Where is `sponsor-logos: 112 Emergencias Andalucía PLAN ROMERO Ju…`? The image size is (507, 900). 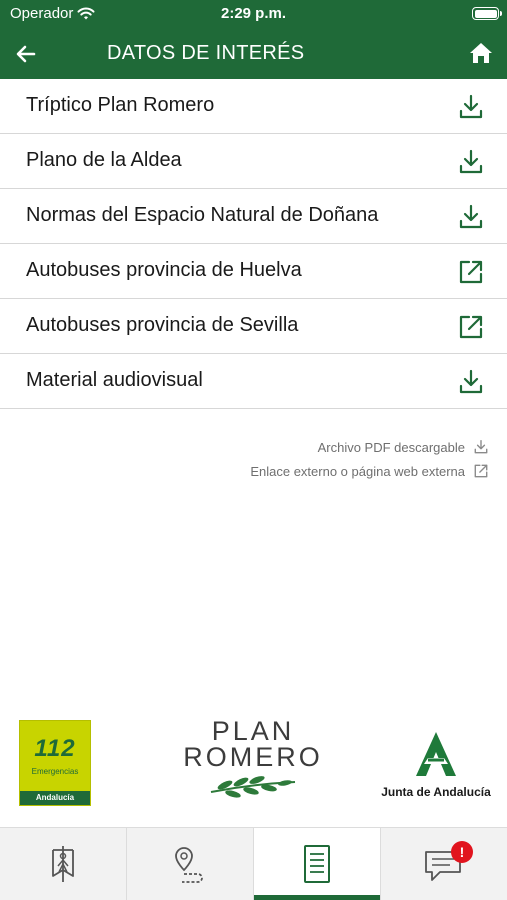 sponsor-logos: 112 Emergencias Andalucía PLAN ROMERO Ju… is located at coordinates (253, 764).